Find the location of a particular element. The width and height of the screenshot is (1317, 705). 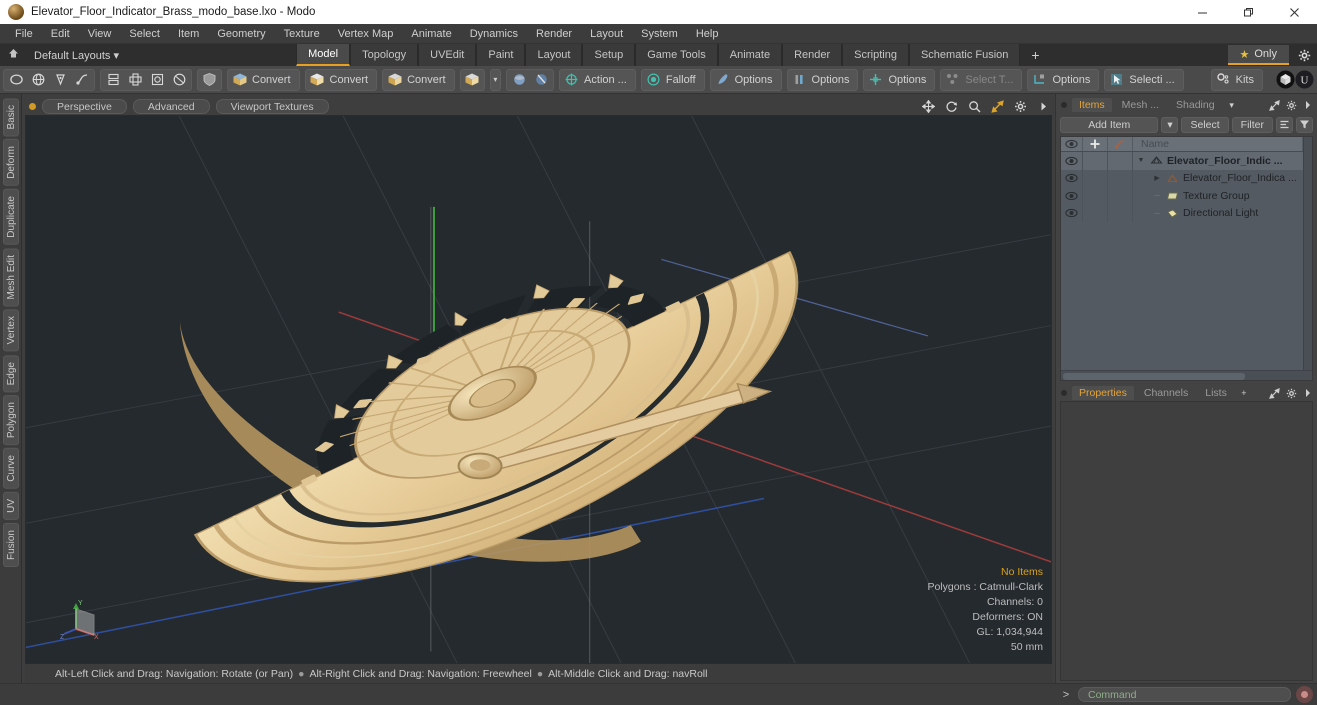

tab-animate: Animate is located at coordinates (750, 55).